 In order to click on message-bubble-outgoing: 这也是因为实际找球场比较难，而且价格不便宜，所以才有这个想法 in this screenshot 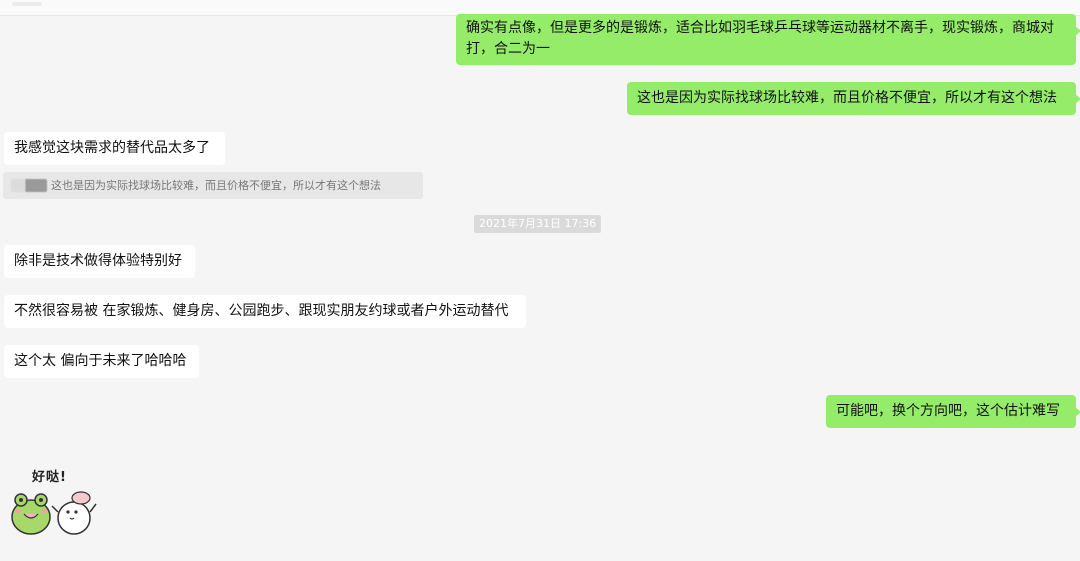, I will do `click(853, 98)`.